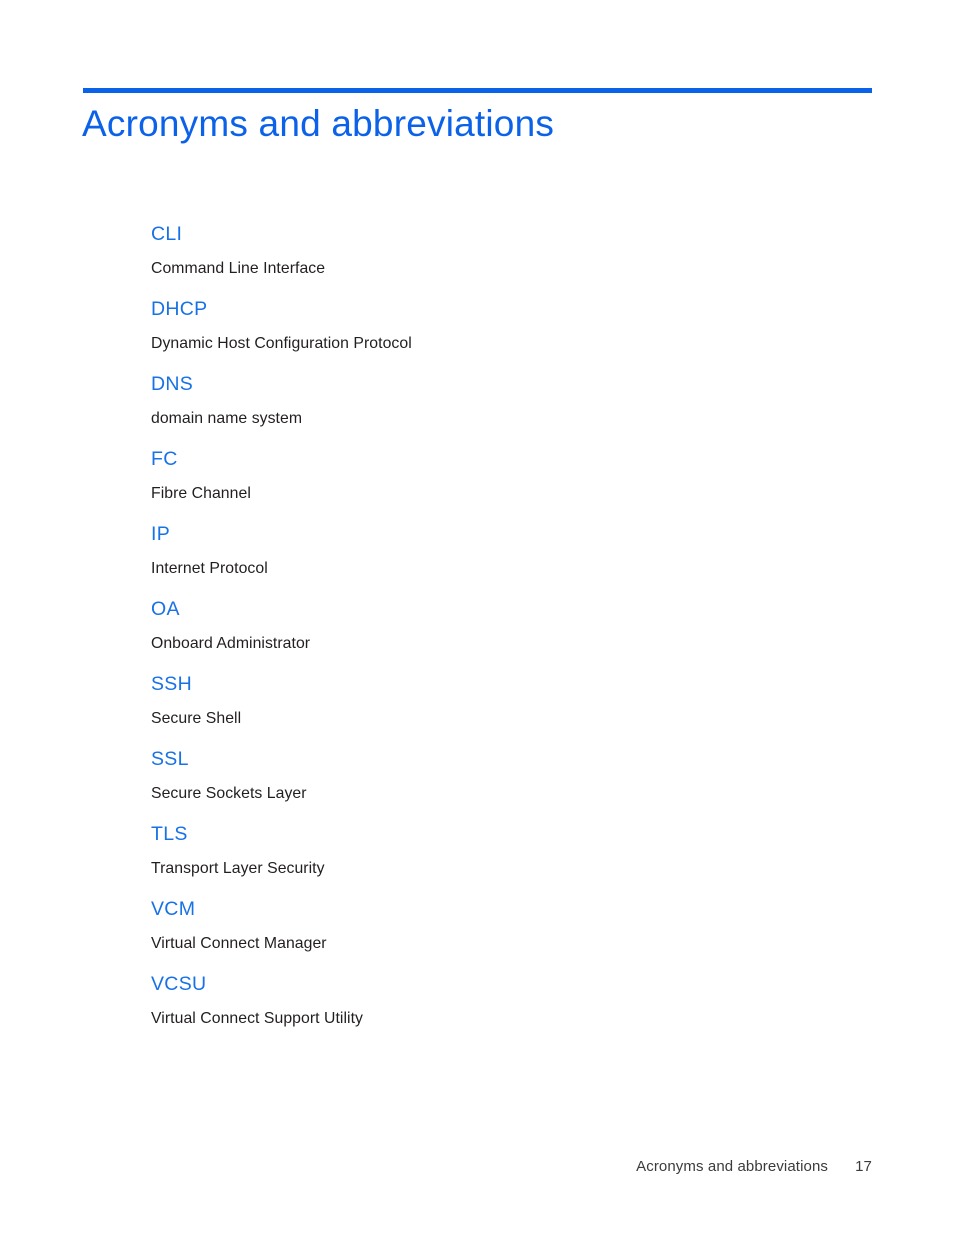 The height and width of the screenshot is (1235, 954). I want to click on glossary-definition: Onboard Administrator, so click(231, 643).